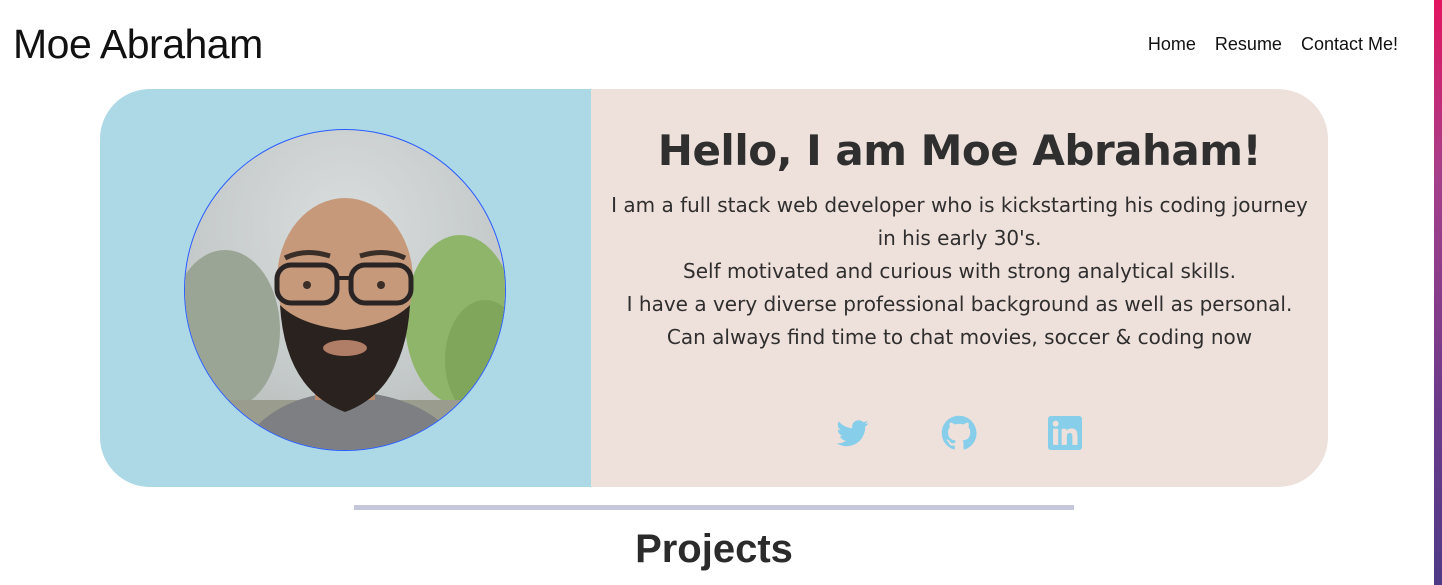  I want to click on nav-contact-link: Contact Me!, so click(1349, 44).